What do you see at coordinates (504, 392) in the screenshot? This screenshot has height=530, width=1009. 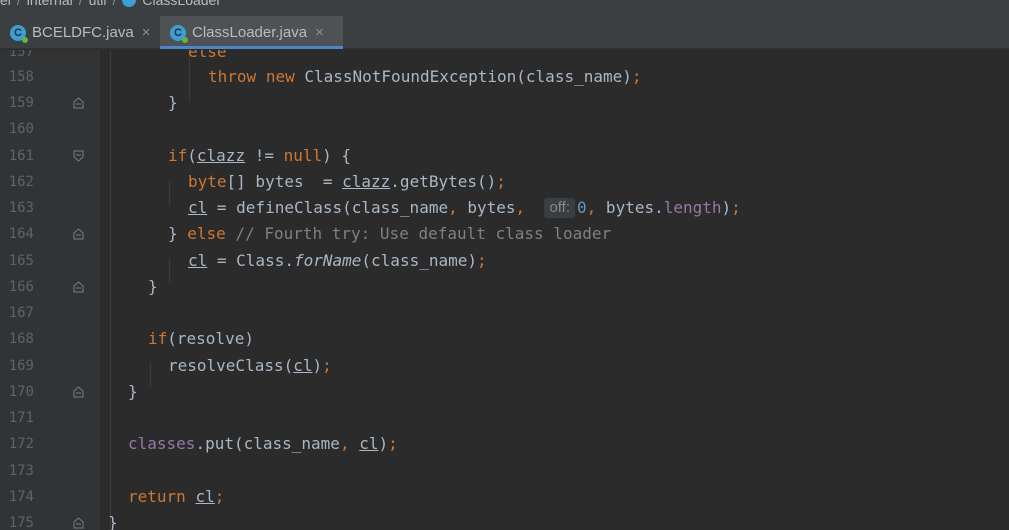 I see `code-line: 170 }` at bounding box center [504, 392].